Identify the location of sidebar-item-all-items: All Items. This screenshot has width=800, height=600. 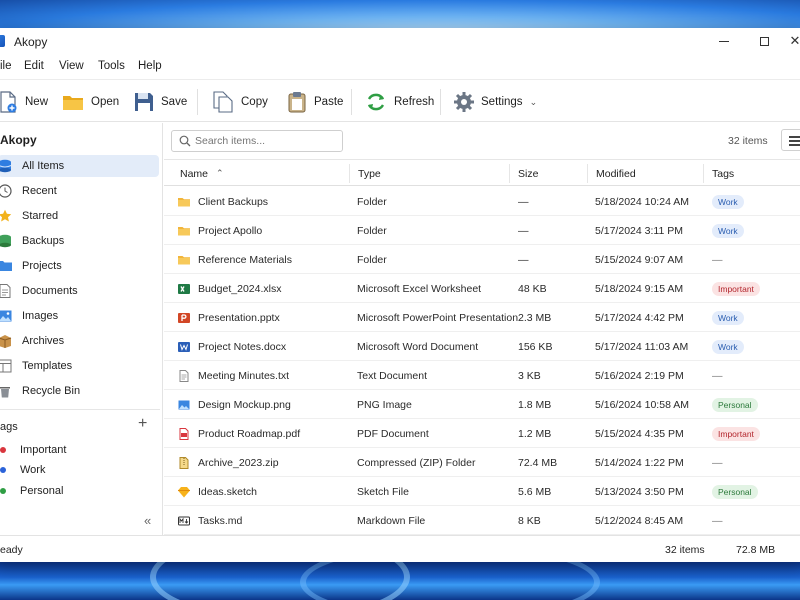
(79, 166).